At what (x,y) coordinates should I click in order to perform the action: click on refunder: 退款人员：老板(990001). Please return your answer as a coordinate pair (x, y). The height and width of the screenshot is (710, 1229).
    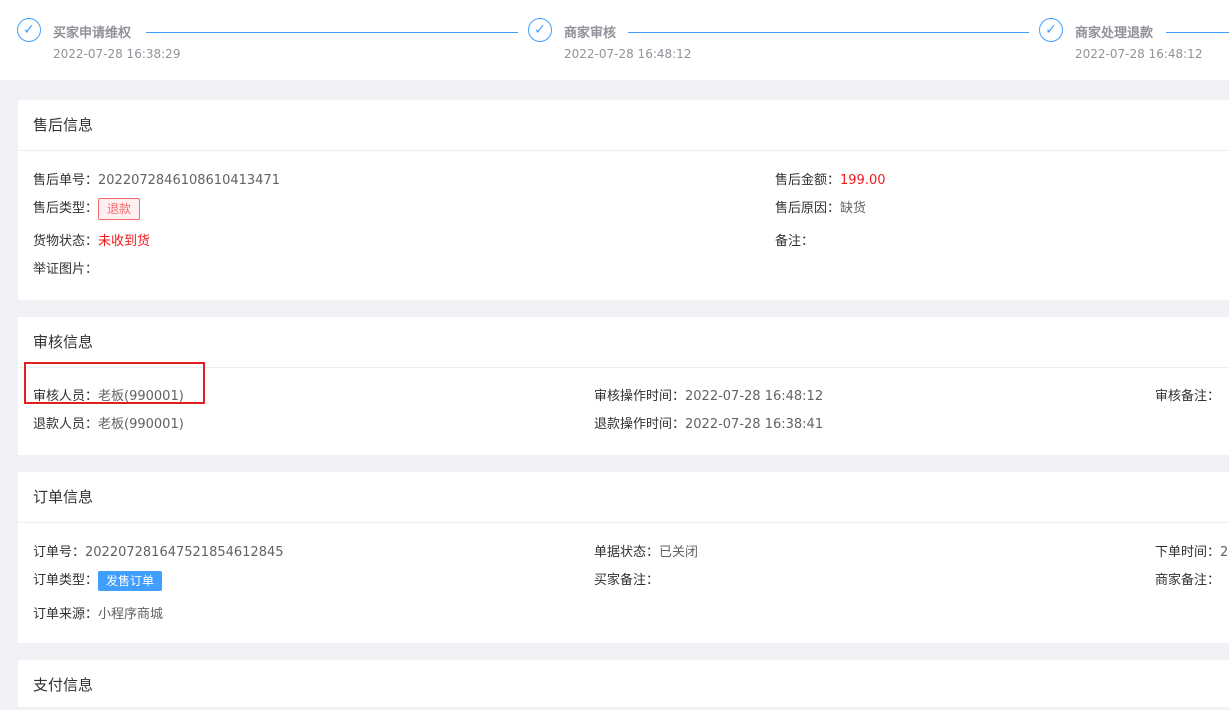
    Looking at the image, I should click on (108, 424).